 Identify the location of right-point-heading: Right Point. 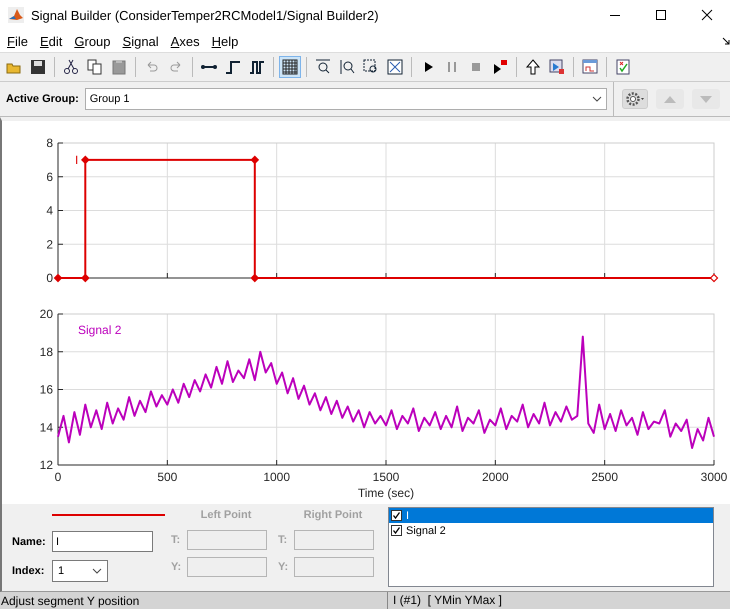
(333, 516).